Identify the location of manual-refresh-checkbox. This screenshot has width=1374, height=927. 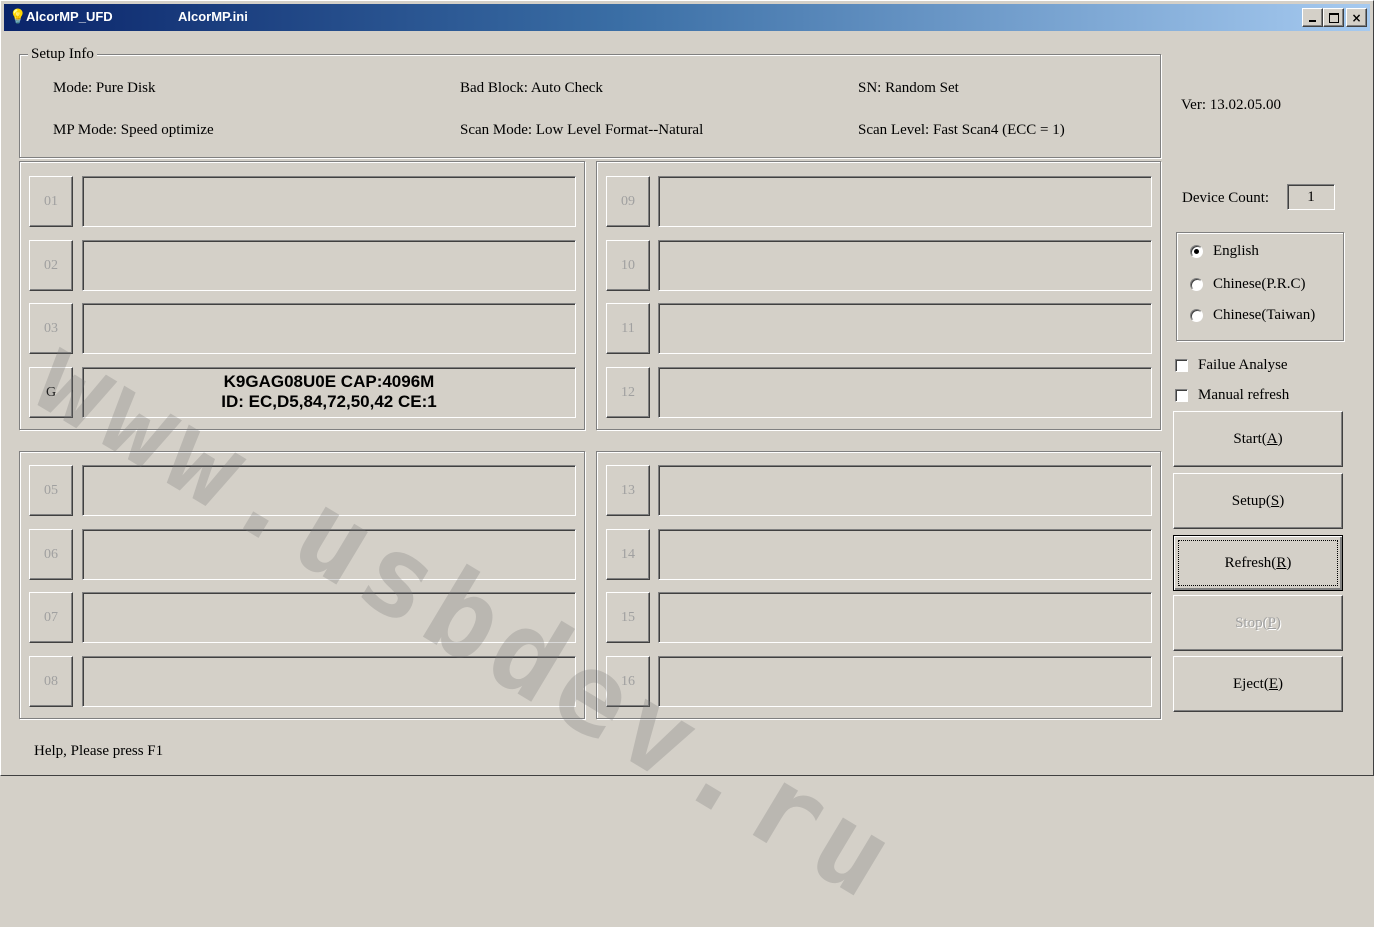
(1181, 395).